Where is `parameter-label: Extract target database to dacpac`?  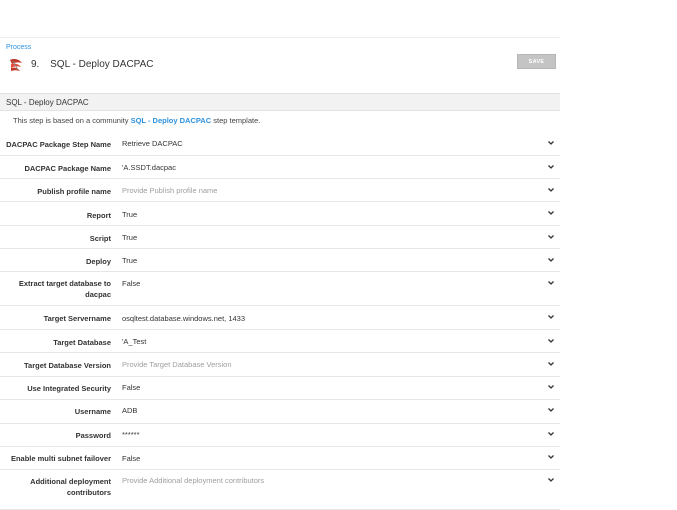 parameter-label: Extract target database to dacpac is located at coordinates (64, 289).